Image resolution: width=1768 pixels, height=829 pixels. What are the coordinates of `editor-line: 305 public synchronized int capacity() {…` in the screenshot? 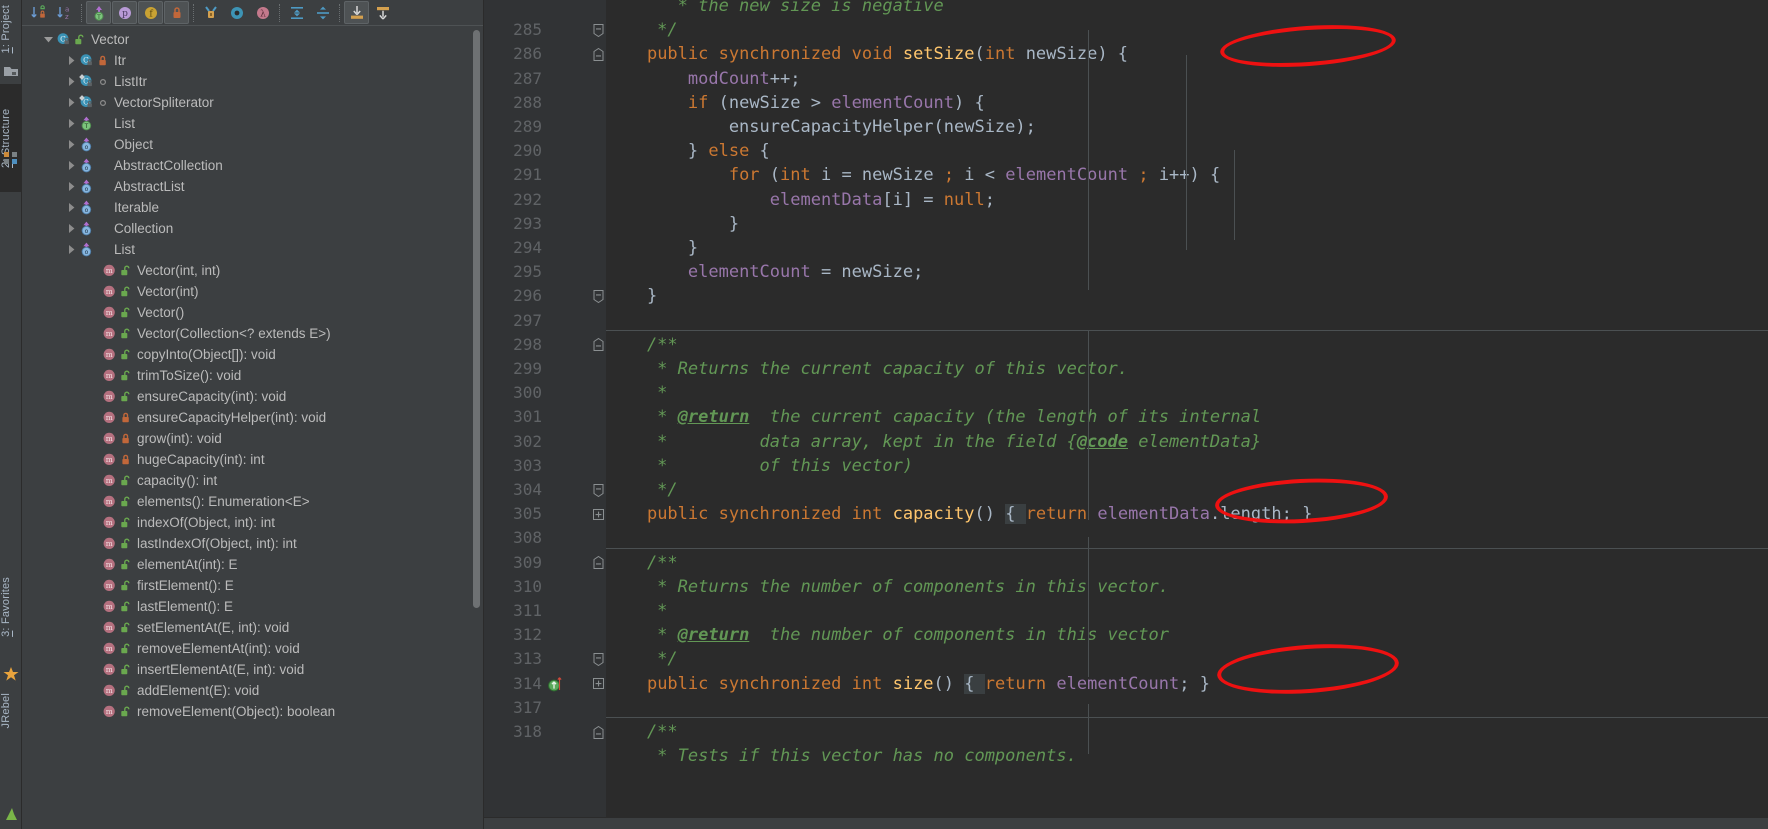 It's located at (1126, 514).